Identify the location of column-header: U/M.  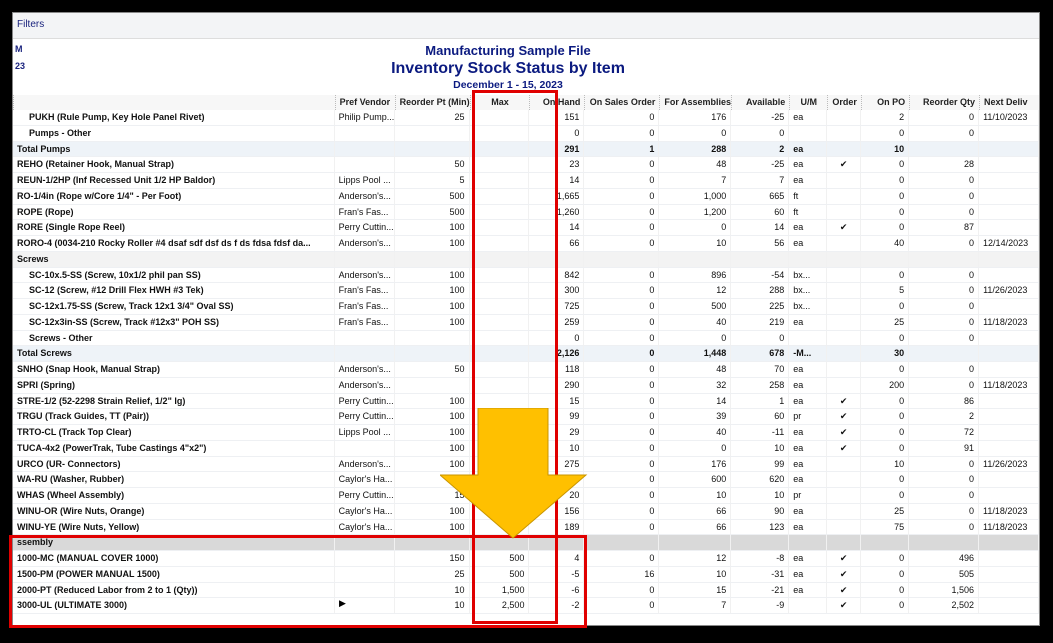
(808, 102).